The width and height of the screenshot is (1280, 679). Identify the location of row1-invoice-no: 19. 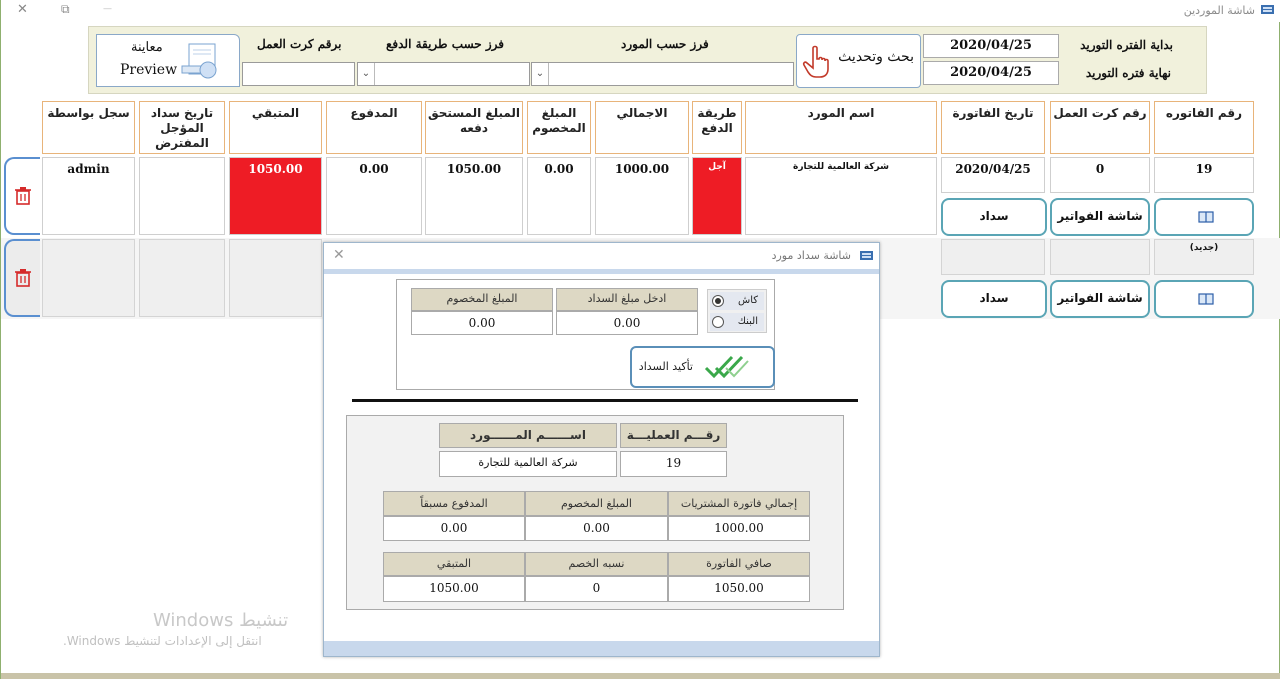
(1204, 175).